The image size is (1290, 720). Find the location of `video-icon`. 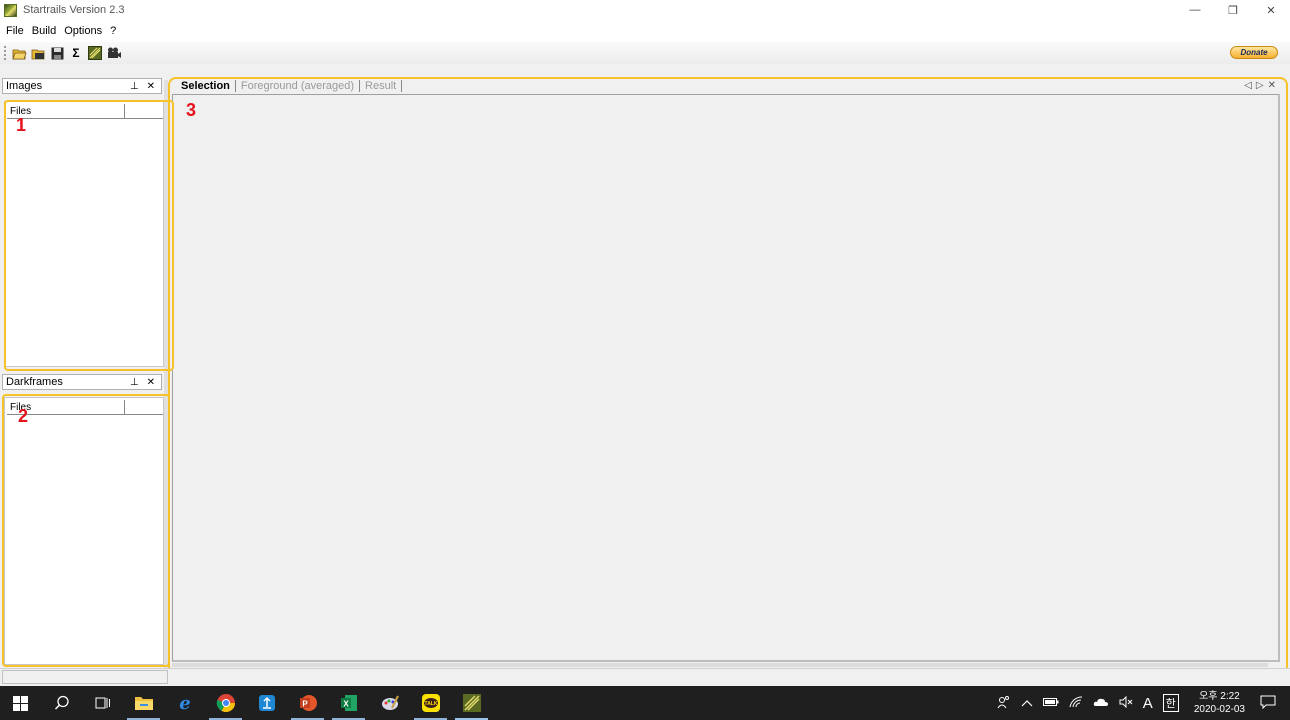

video-icon is located at coordinates (114, 53).